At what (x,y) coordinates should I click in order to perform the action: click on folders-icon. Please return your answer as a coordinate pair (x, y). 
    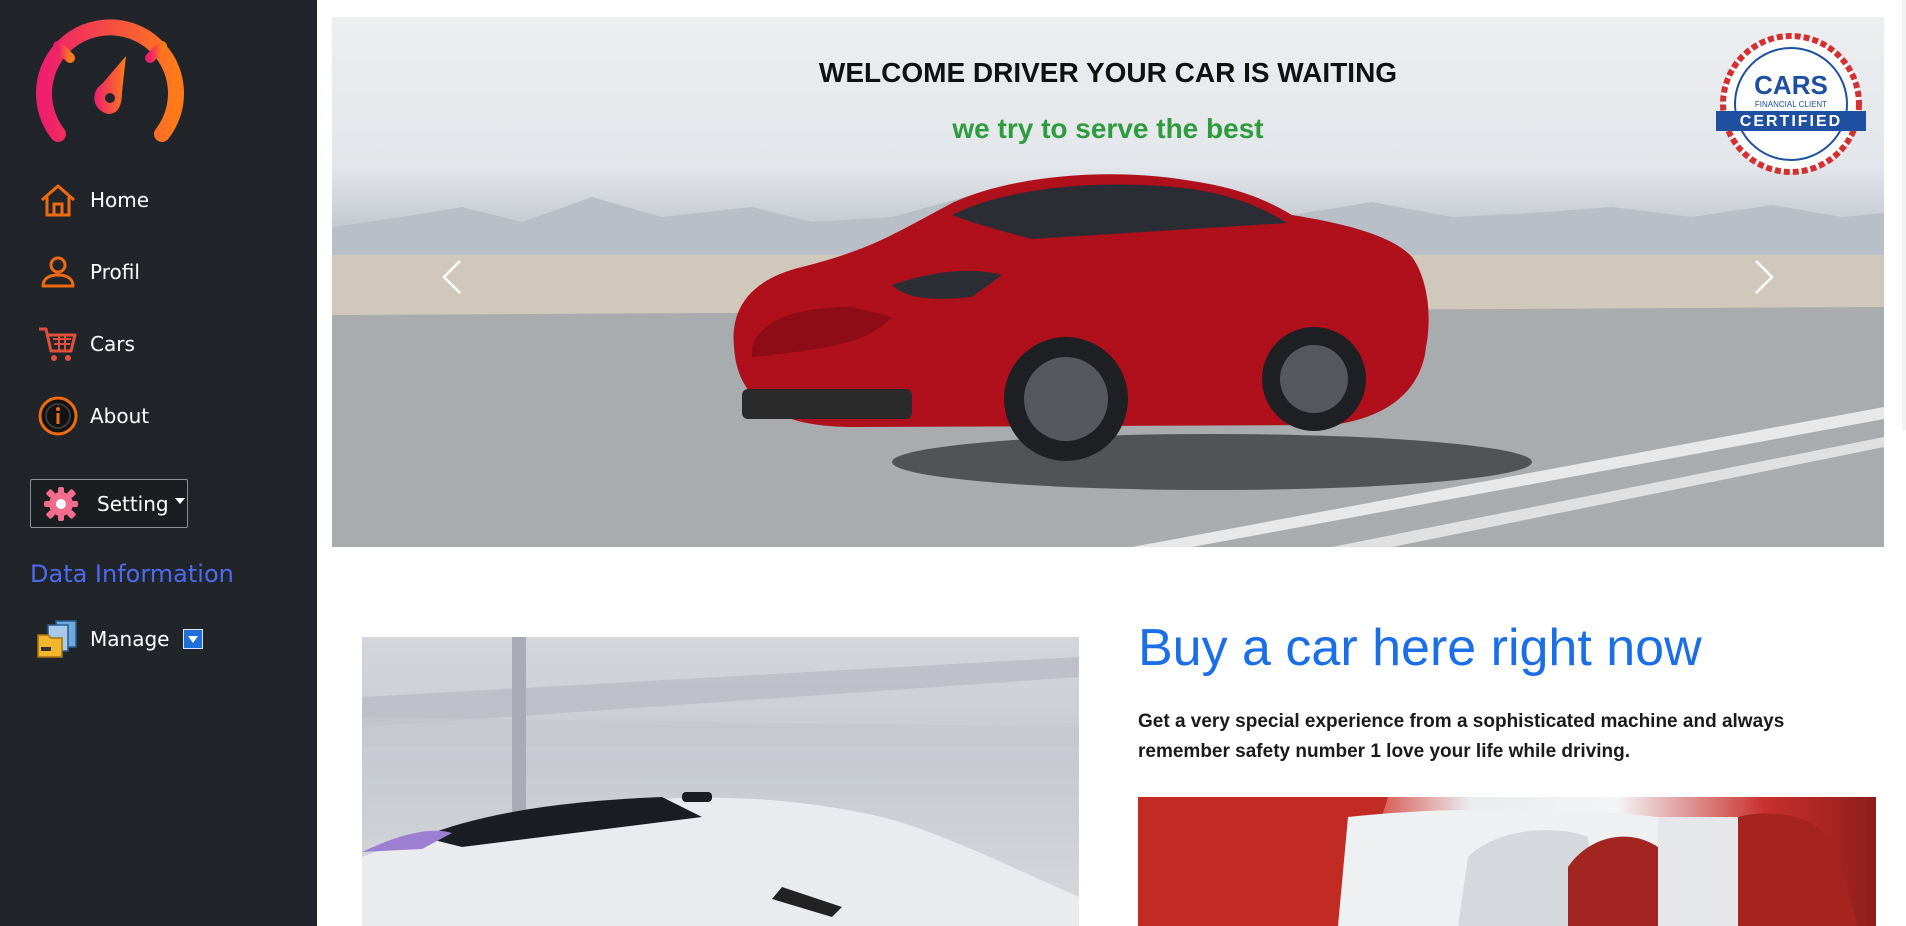
    Looking at the image, I should click on (57, 639).